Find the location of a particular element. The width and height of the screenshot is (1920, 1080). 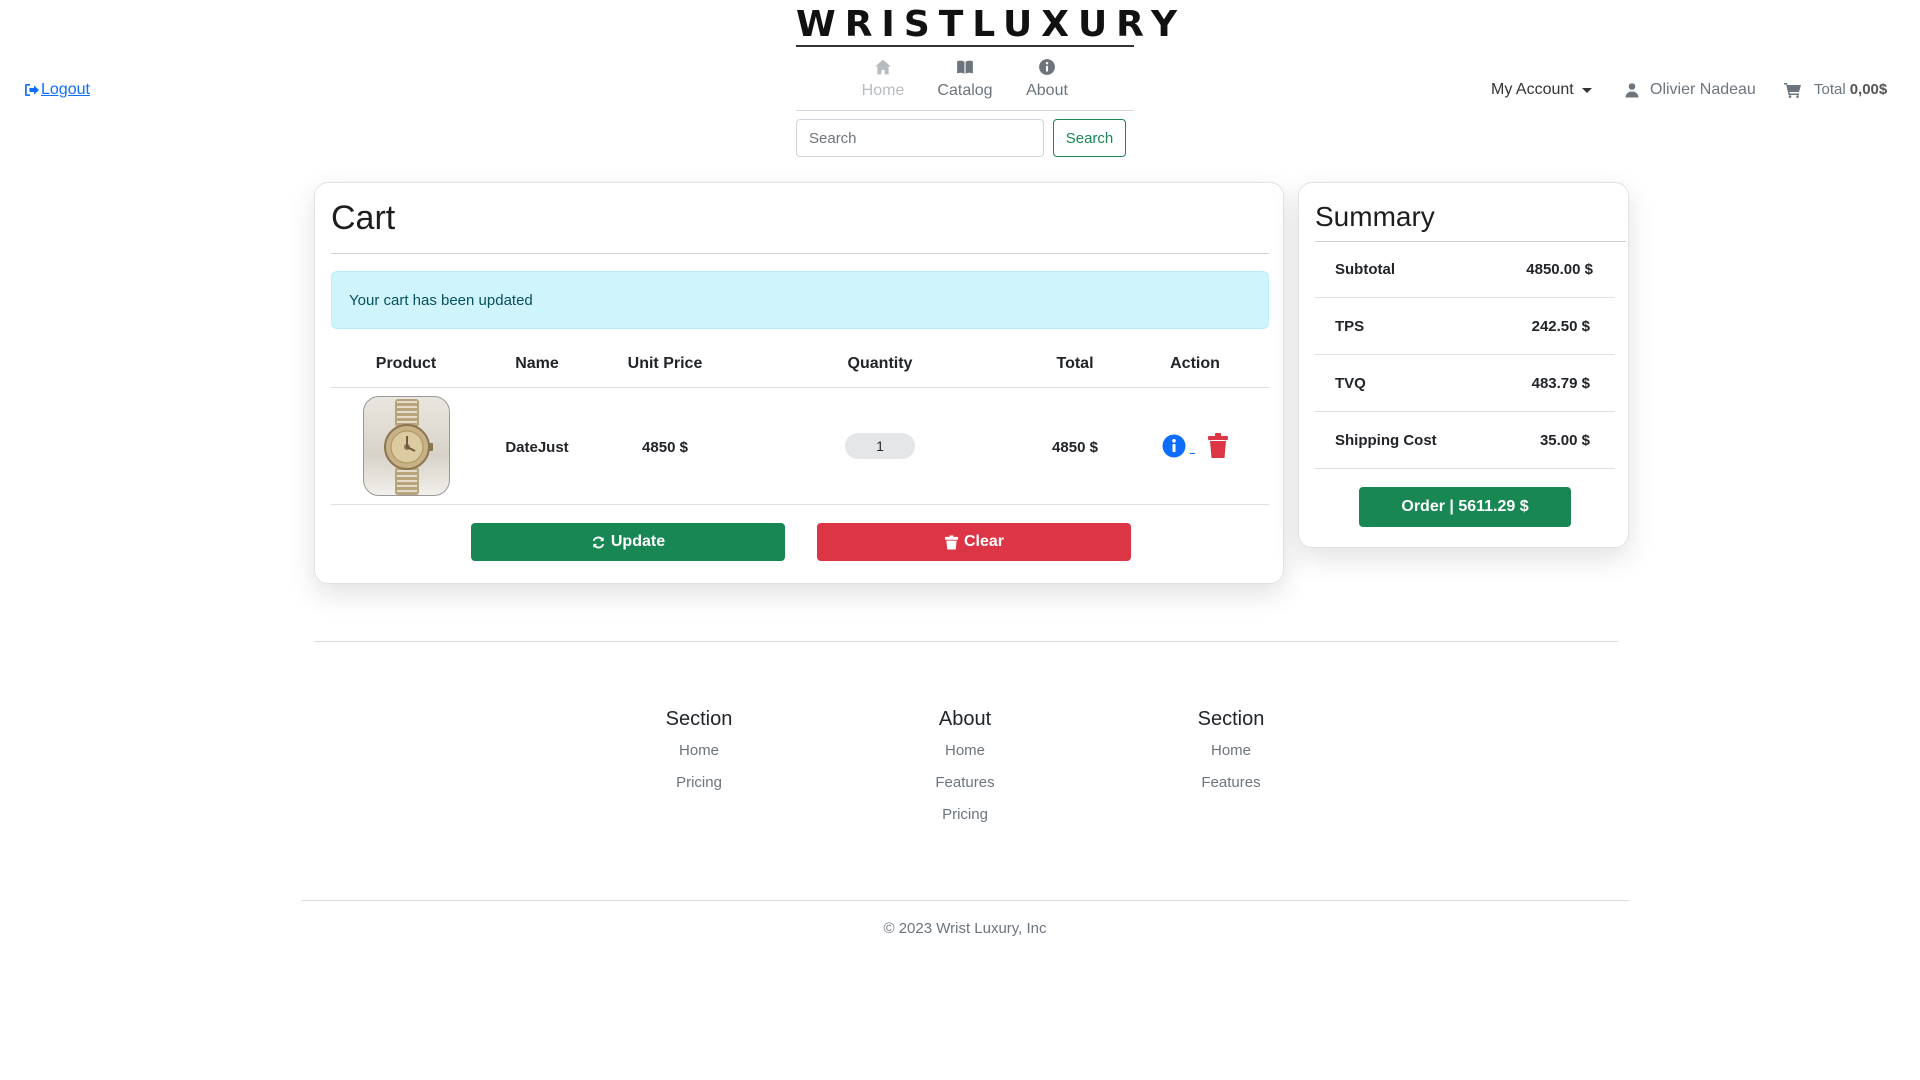

summary-label: TVQ is located at coordinates (1350, 383).